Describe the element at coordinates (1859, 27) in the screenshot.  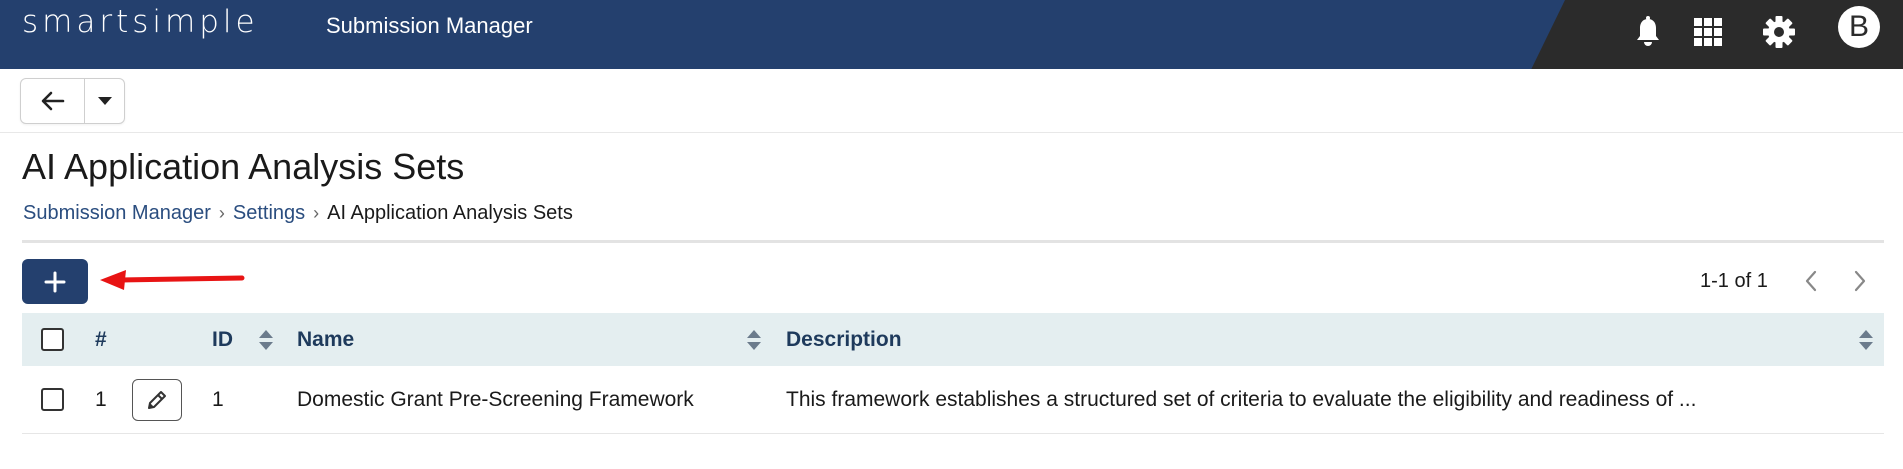
I see `user-avatar: B` at that location.